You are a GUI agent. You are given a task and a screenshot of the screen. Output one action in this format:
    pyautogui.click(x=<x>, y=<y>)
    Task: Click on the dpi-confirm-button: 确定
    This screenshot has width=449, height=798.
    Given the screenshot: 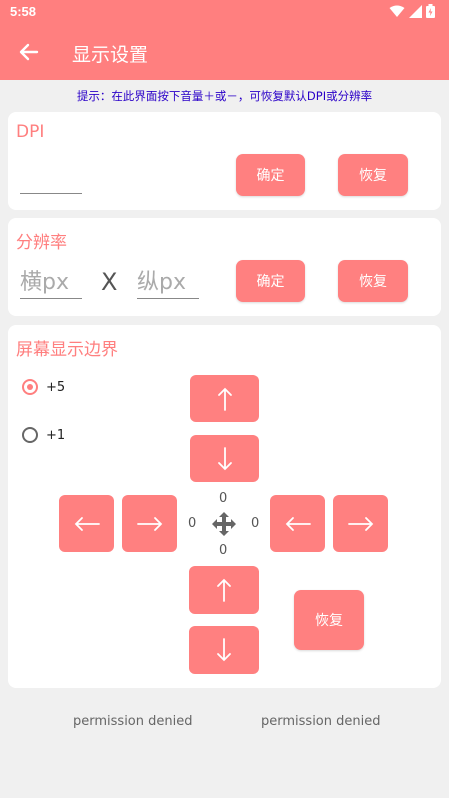 What is the action you would take?
    pyautogui.click(x=270, y=175)
    